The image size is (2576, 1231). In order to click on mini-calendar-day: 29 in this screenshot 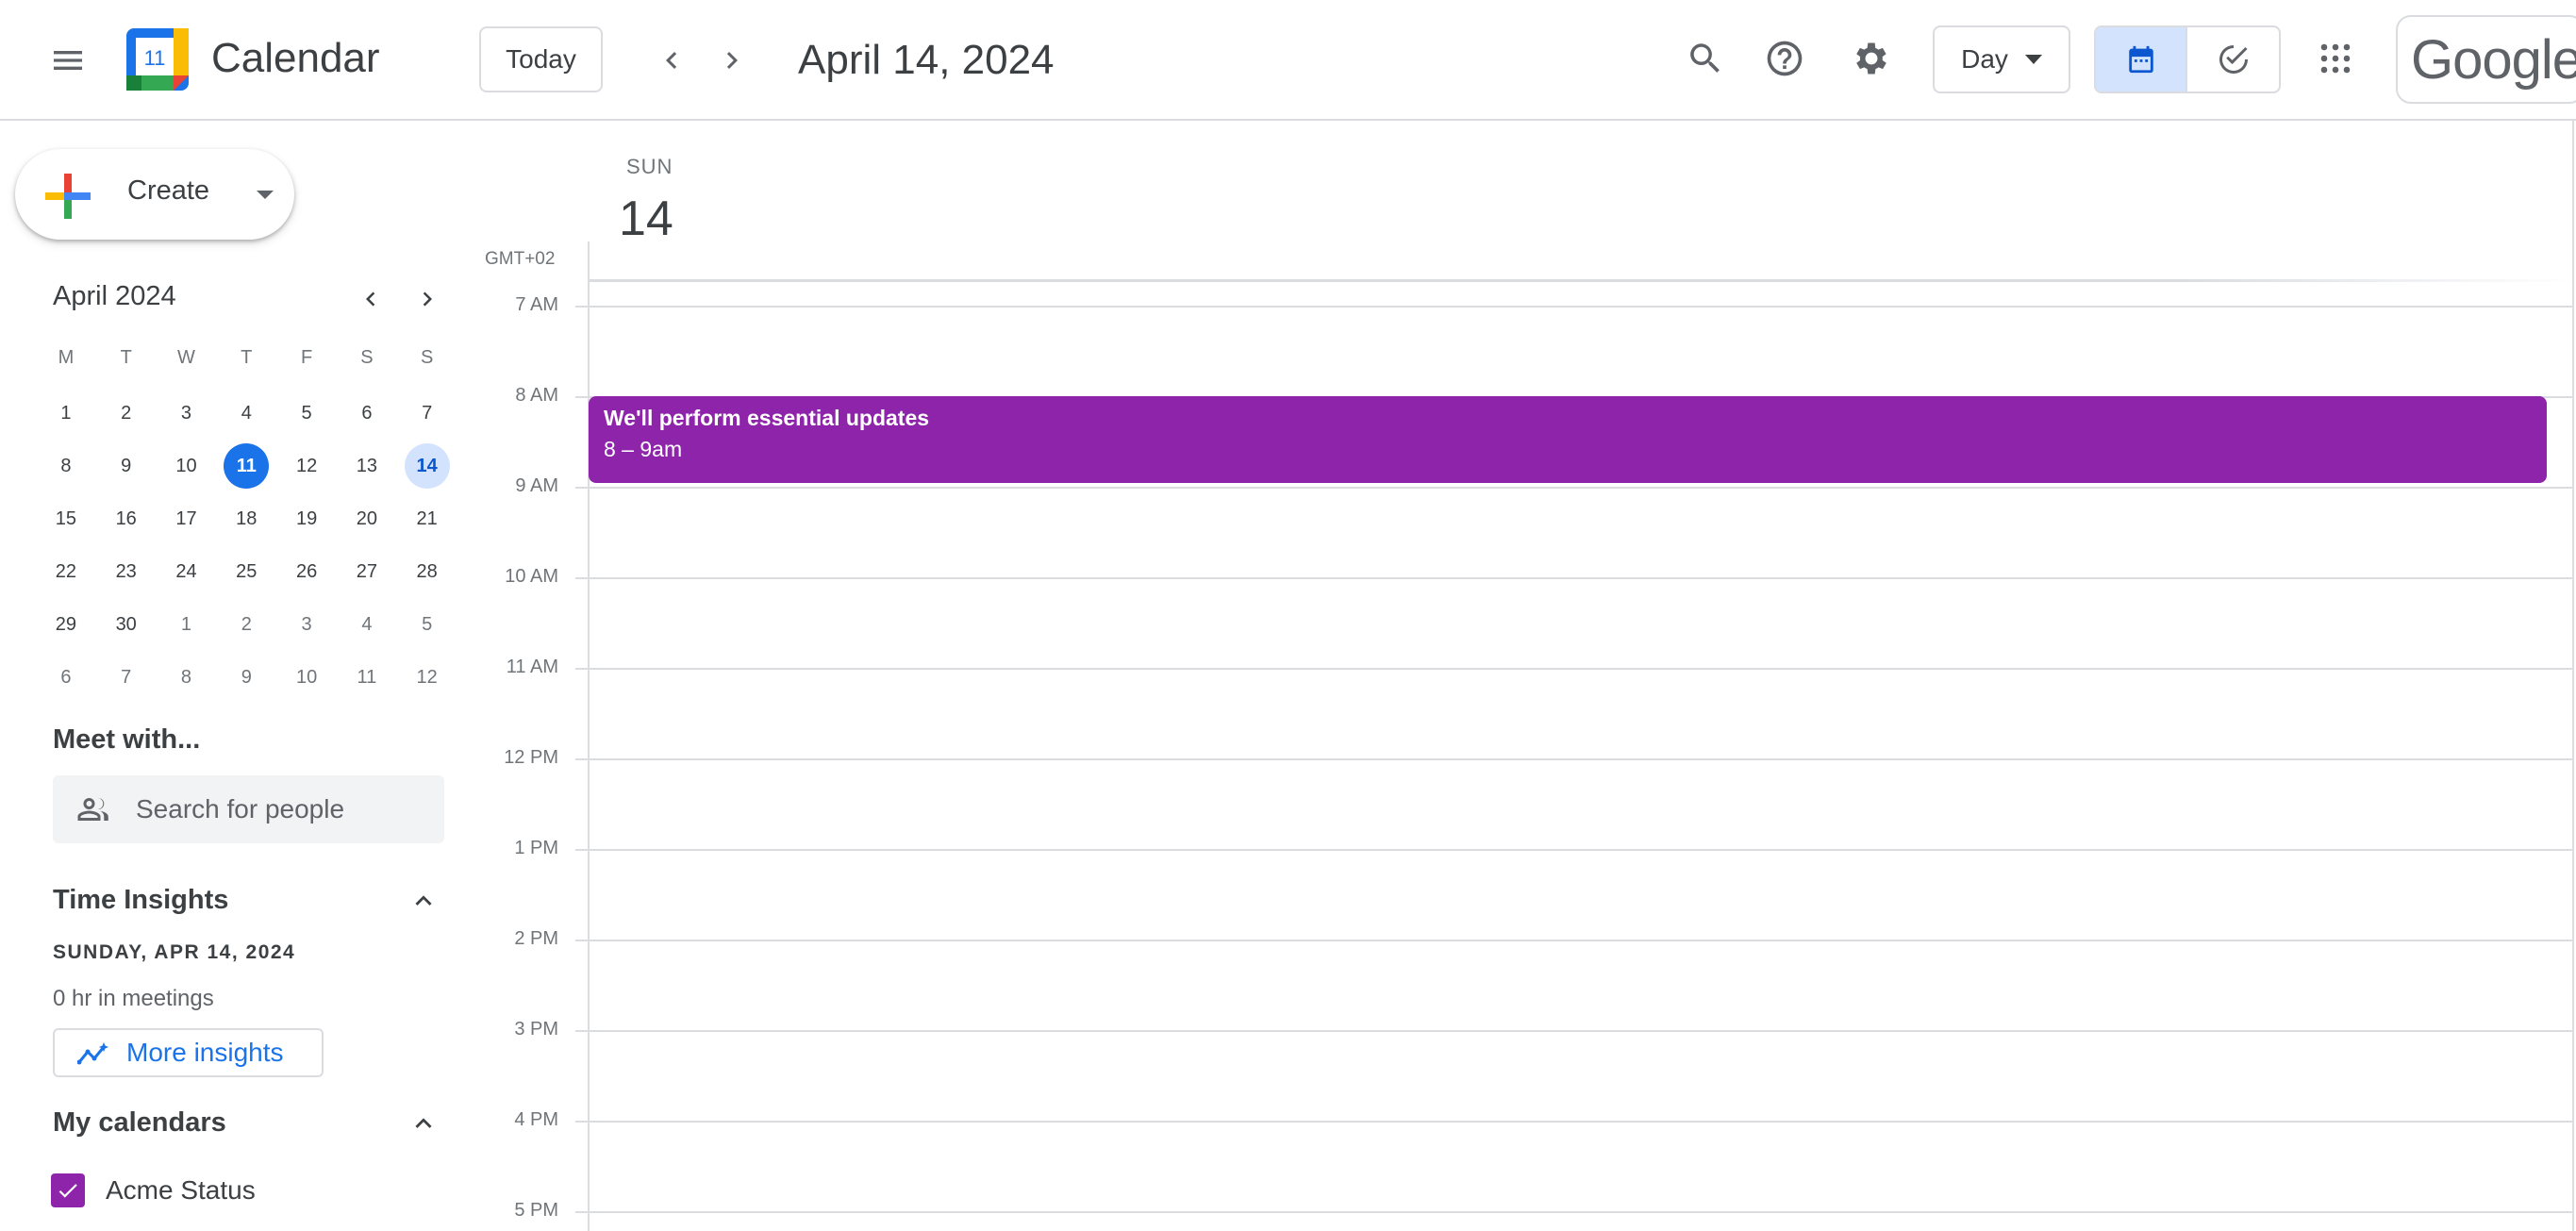, I will do `click(66, 624)`.